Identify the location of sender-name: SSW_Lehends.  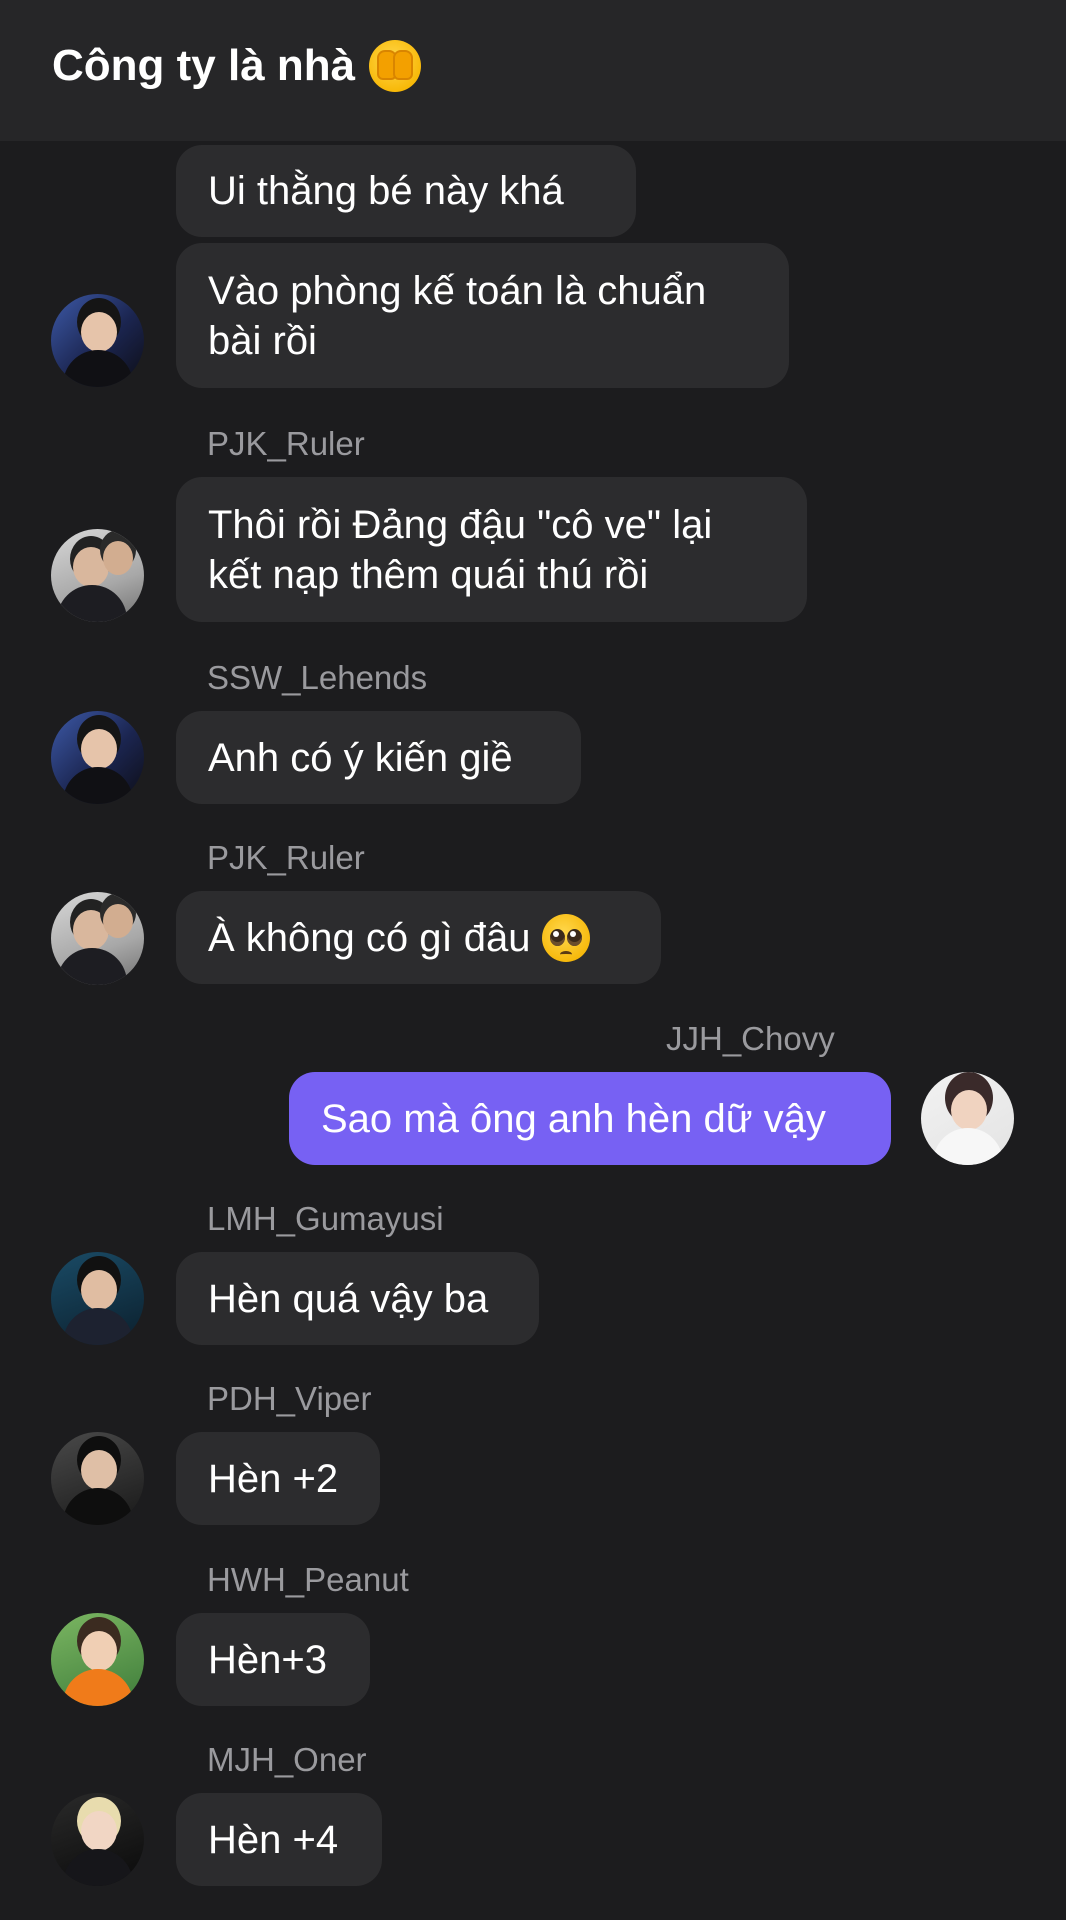
(317, 677).